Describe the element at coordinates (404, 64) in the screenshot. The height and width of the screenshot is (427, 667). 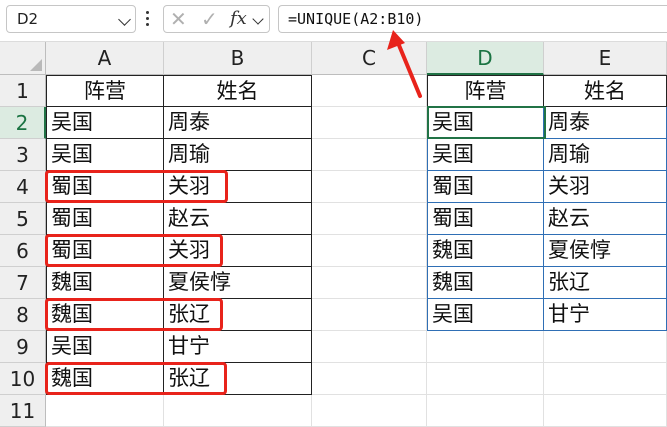
I see `annotation-arrow-icon` at that location.